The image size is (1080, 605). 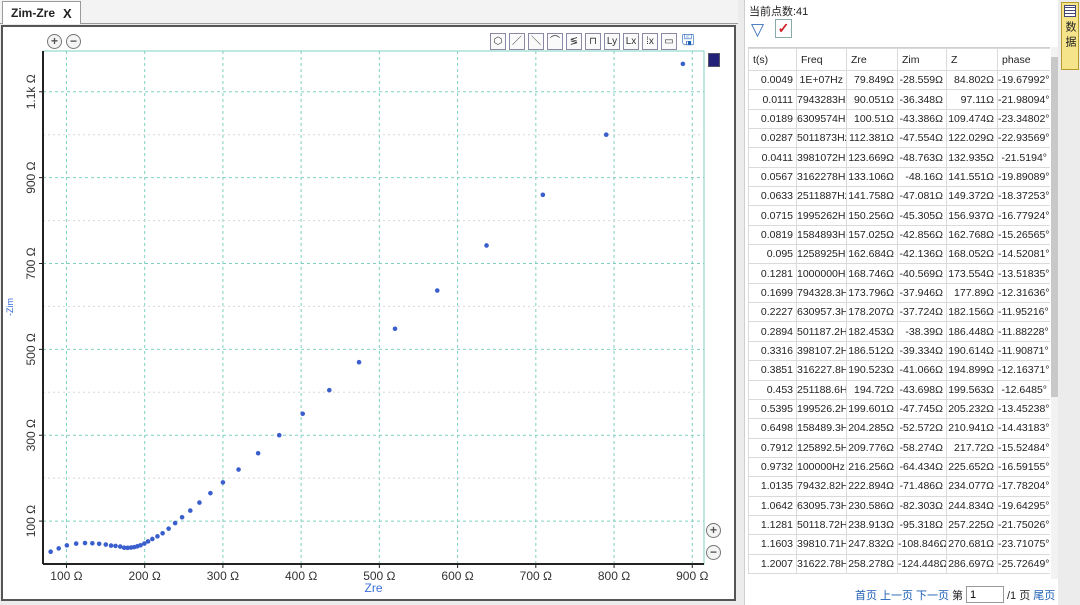 What do you see at coordinates (872, 331) in the screenshot?
I see `table-cell: 182.453Ω` at bounding box center [872, 331].